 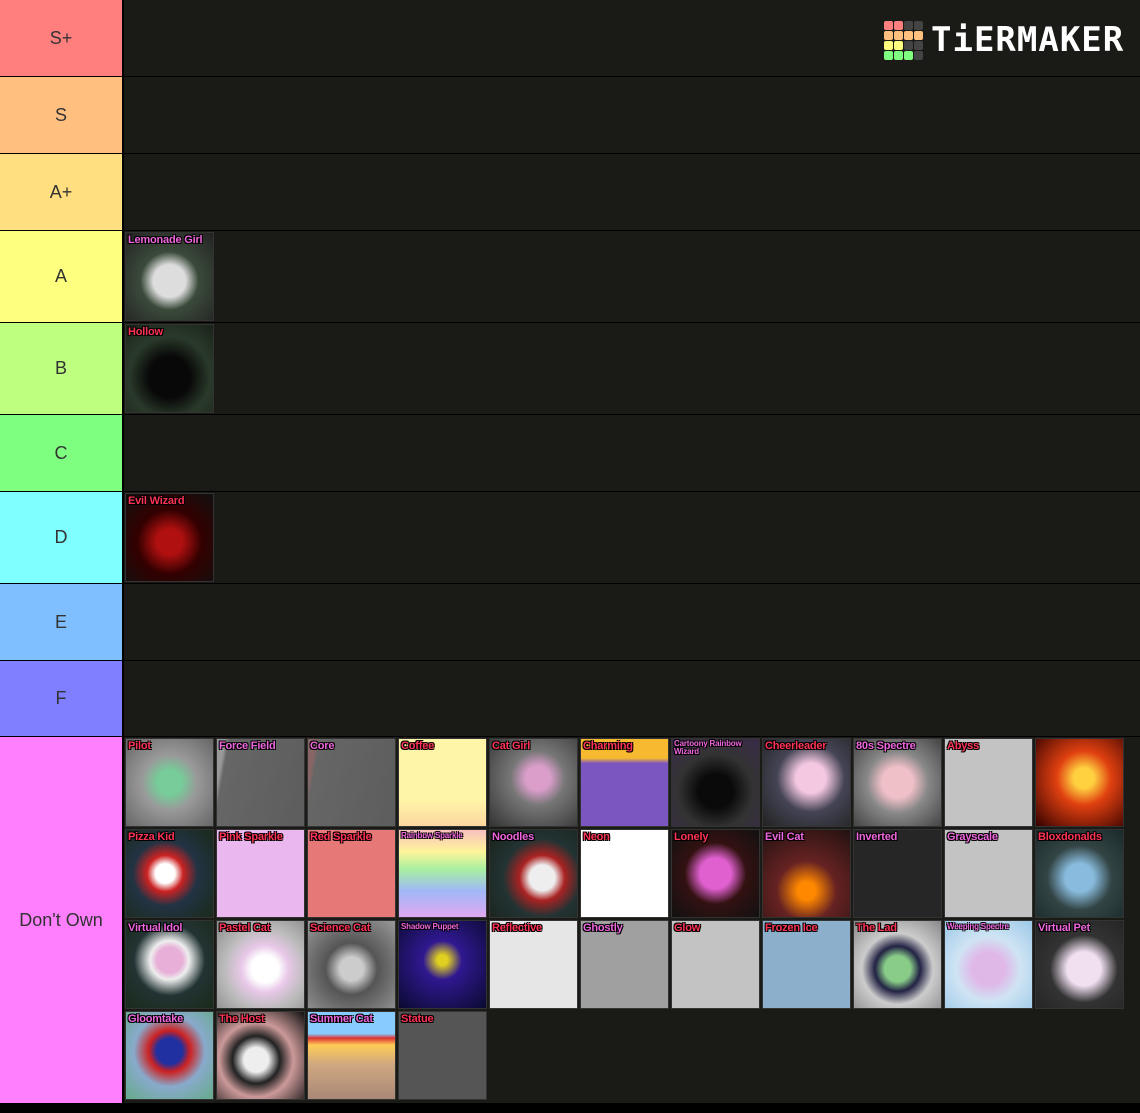 I want to click on tier-item: Pastel Cat, so click(x=260, y=964).